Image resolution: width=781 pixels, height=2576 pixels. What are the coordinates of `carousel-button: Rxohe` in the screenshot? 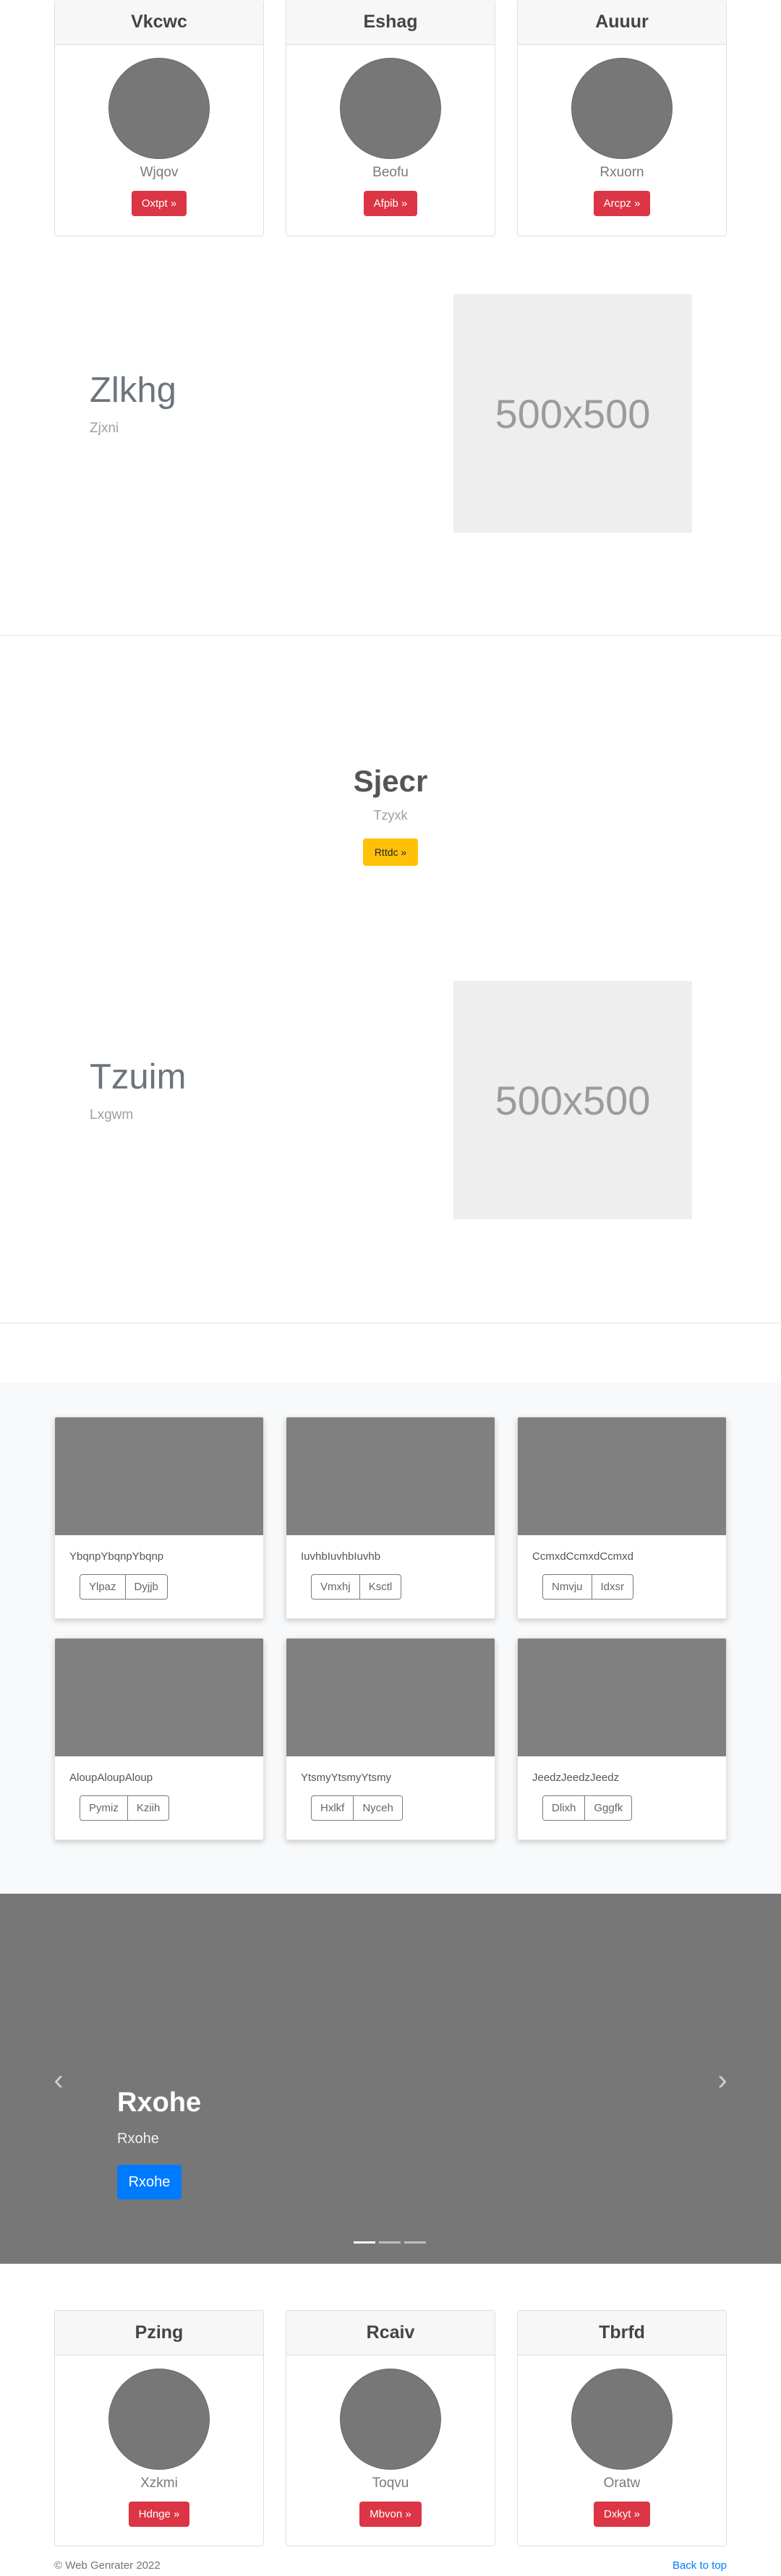 It's located at (149, 2182).